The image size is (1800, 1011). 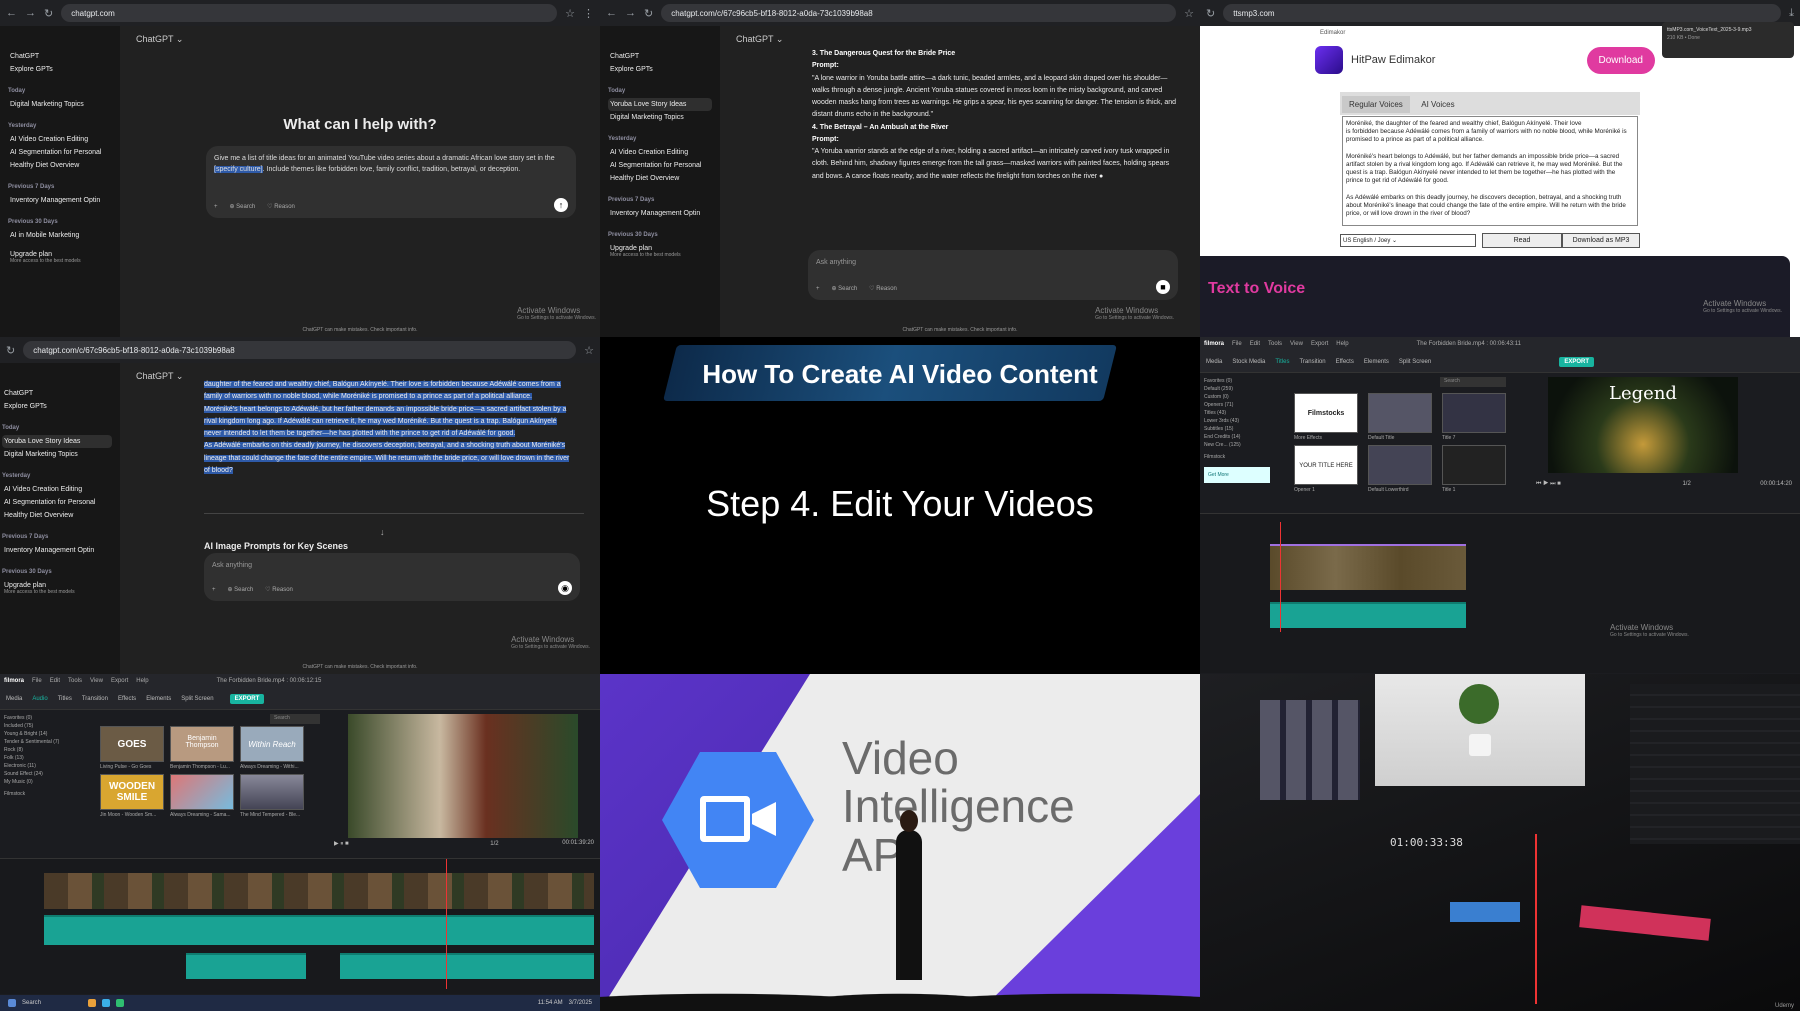 What do you see at coordinates (119, 681) in the screenshot?
I see `menu-export: Export` at bounding box center [119, 681].